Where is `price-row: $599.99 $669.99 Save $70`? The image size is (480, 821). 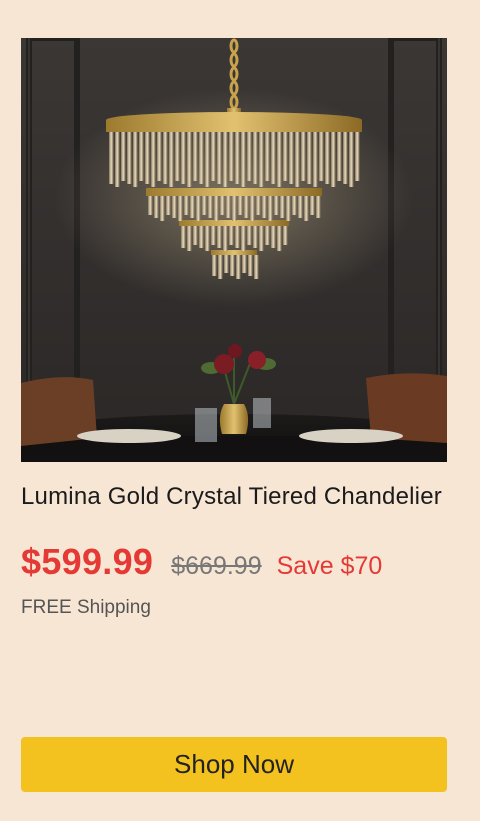 price-row: $599.99 $669.99 Save $70 is located at coordinates (234, 562).